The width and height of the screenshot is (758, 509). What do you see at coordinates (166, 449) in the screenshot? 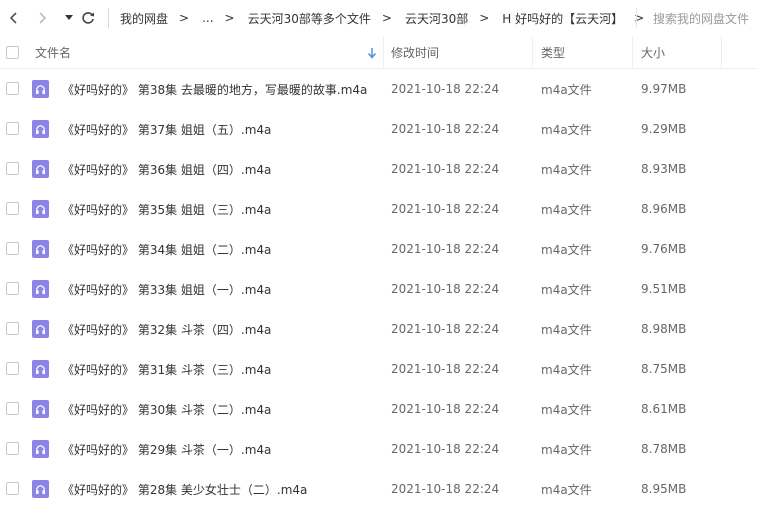
I see `file-name: 《好吗好的》 第29集 斗茶（一）.m4a` at bounding box center [166, 449].